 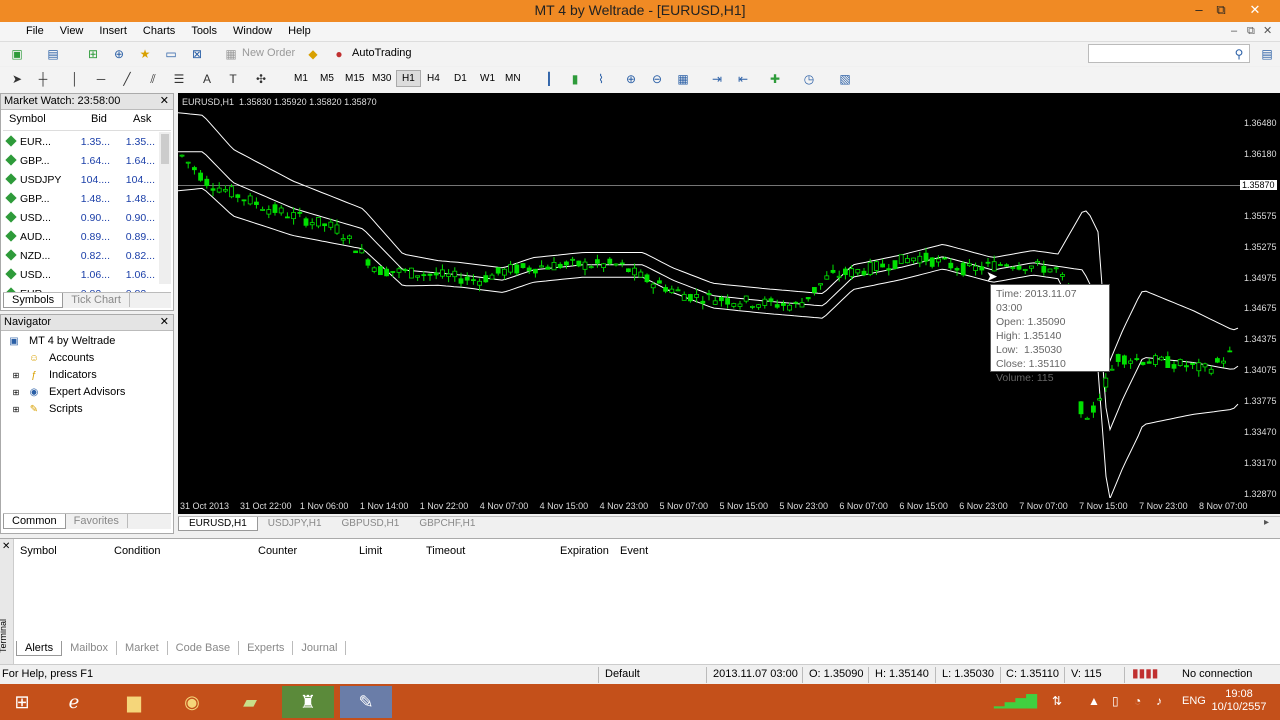 What do you see at coordinates (1239, 701) in the screenshot?
I see `system-clock: 19:08 10/10/2557` at bounding box center [1239, 701].